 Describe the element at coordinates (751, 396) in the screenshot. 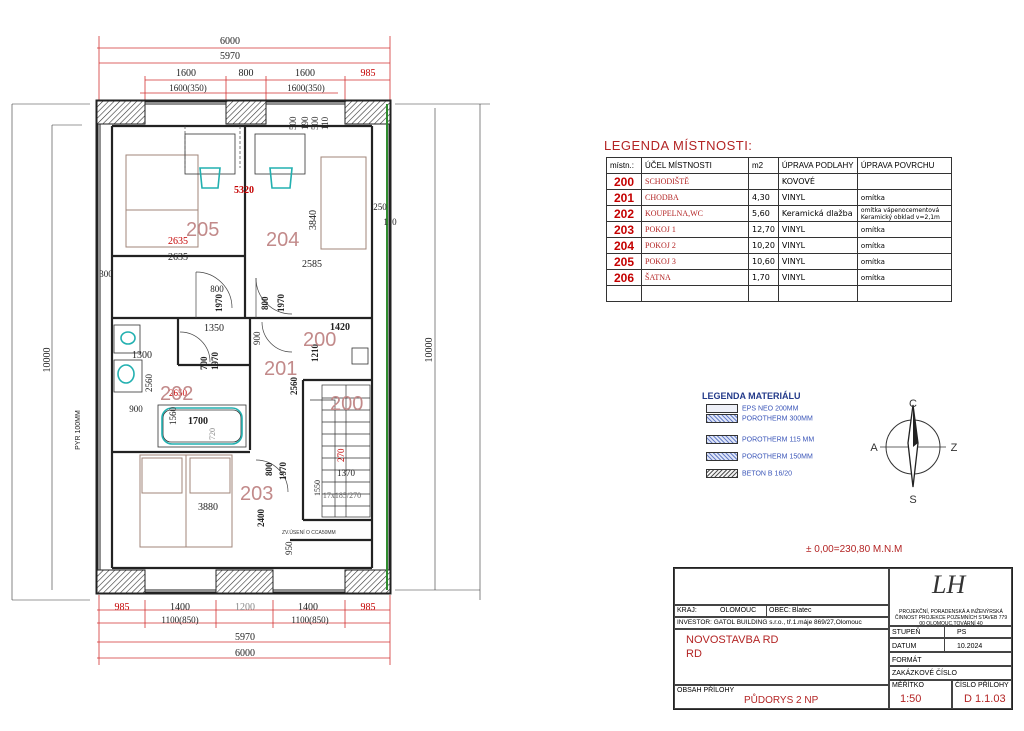

I see `material-legend-title: LEGENDA MATERIÁLU` at that location.